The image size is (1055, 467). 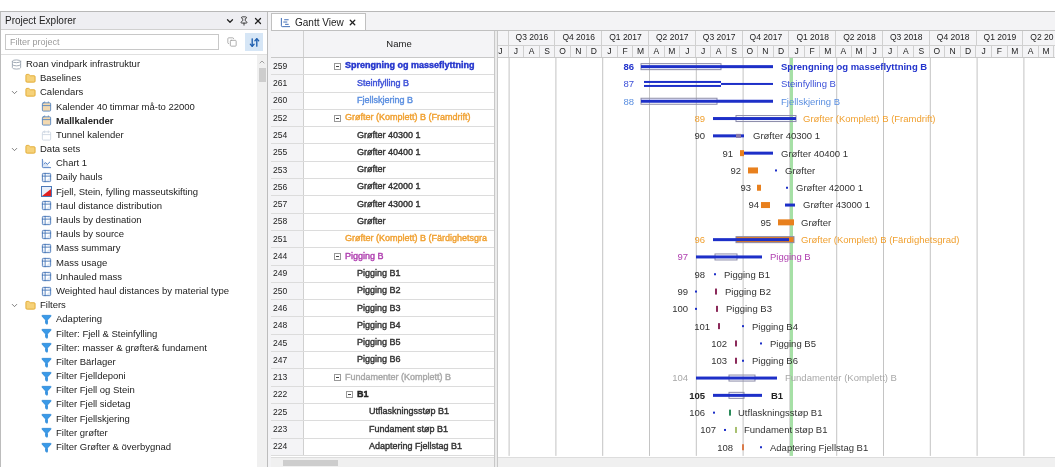 I want to click on gantt-tab: Gantt View, so click(x=318, y=21).